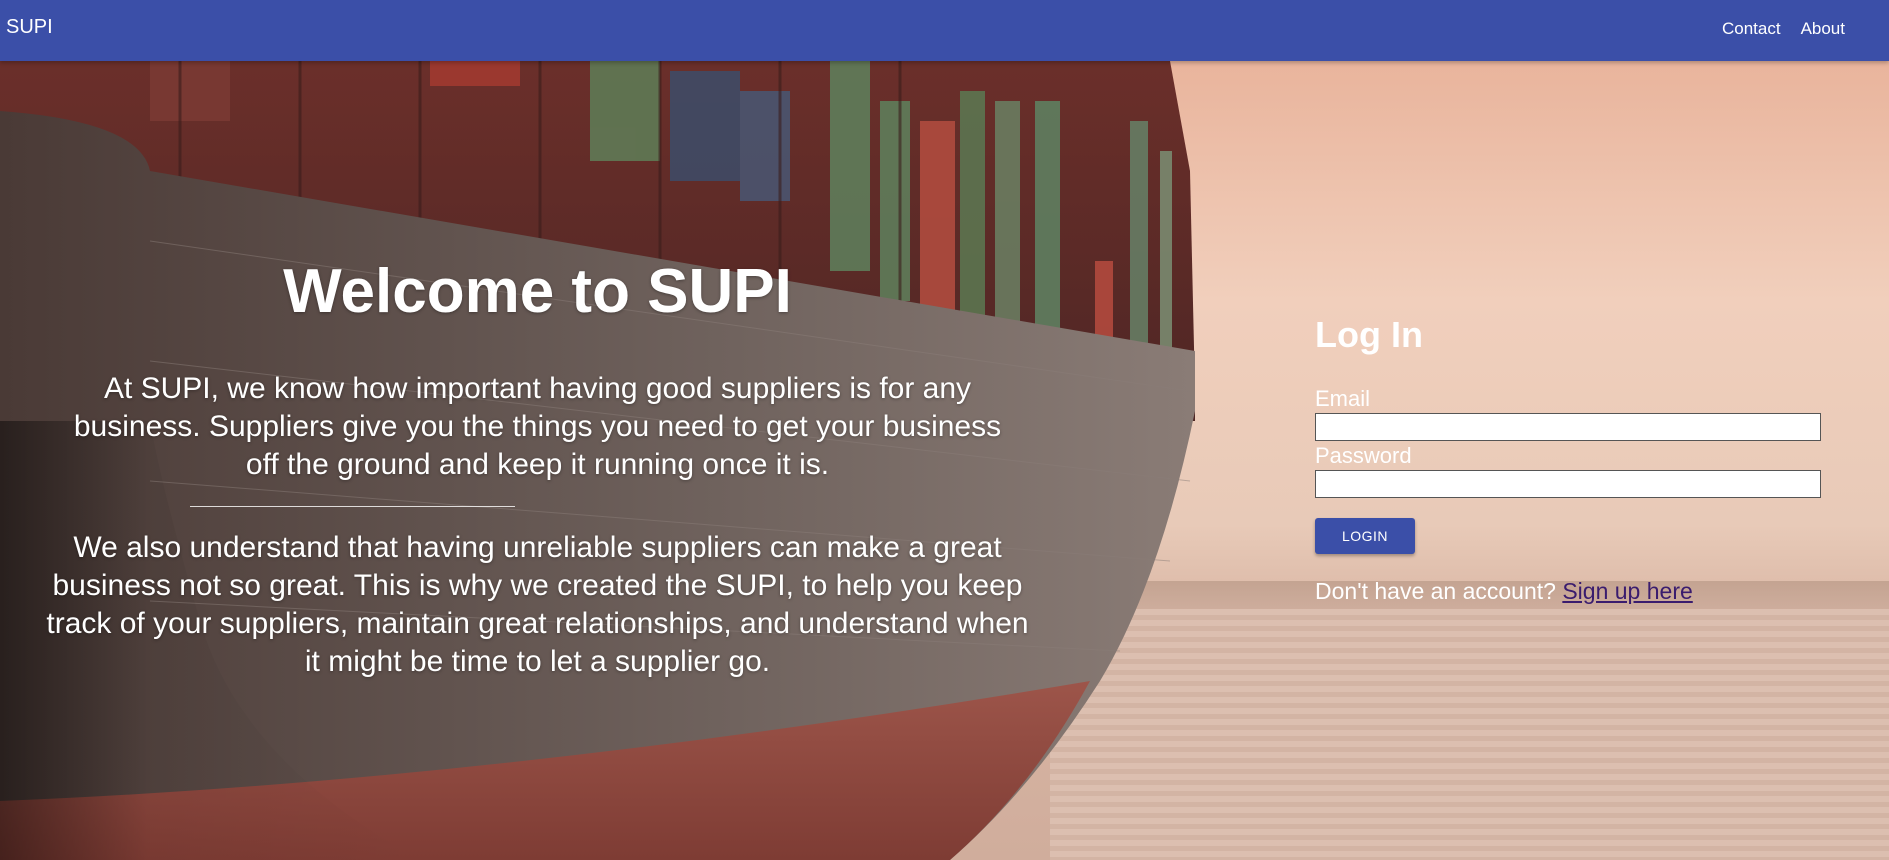 The height and width of the screenshot is (860, 1889). Describe the element at coordinates (1627, 591) in the screenshot. I see `signup-link: Sign up here` at that location.